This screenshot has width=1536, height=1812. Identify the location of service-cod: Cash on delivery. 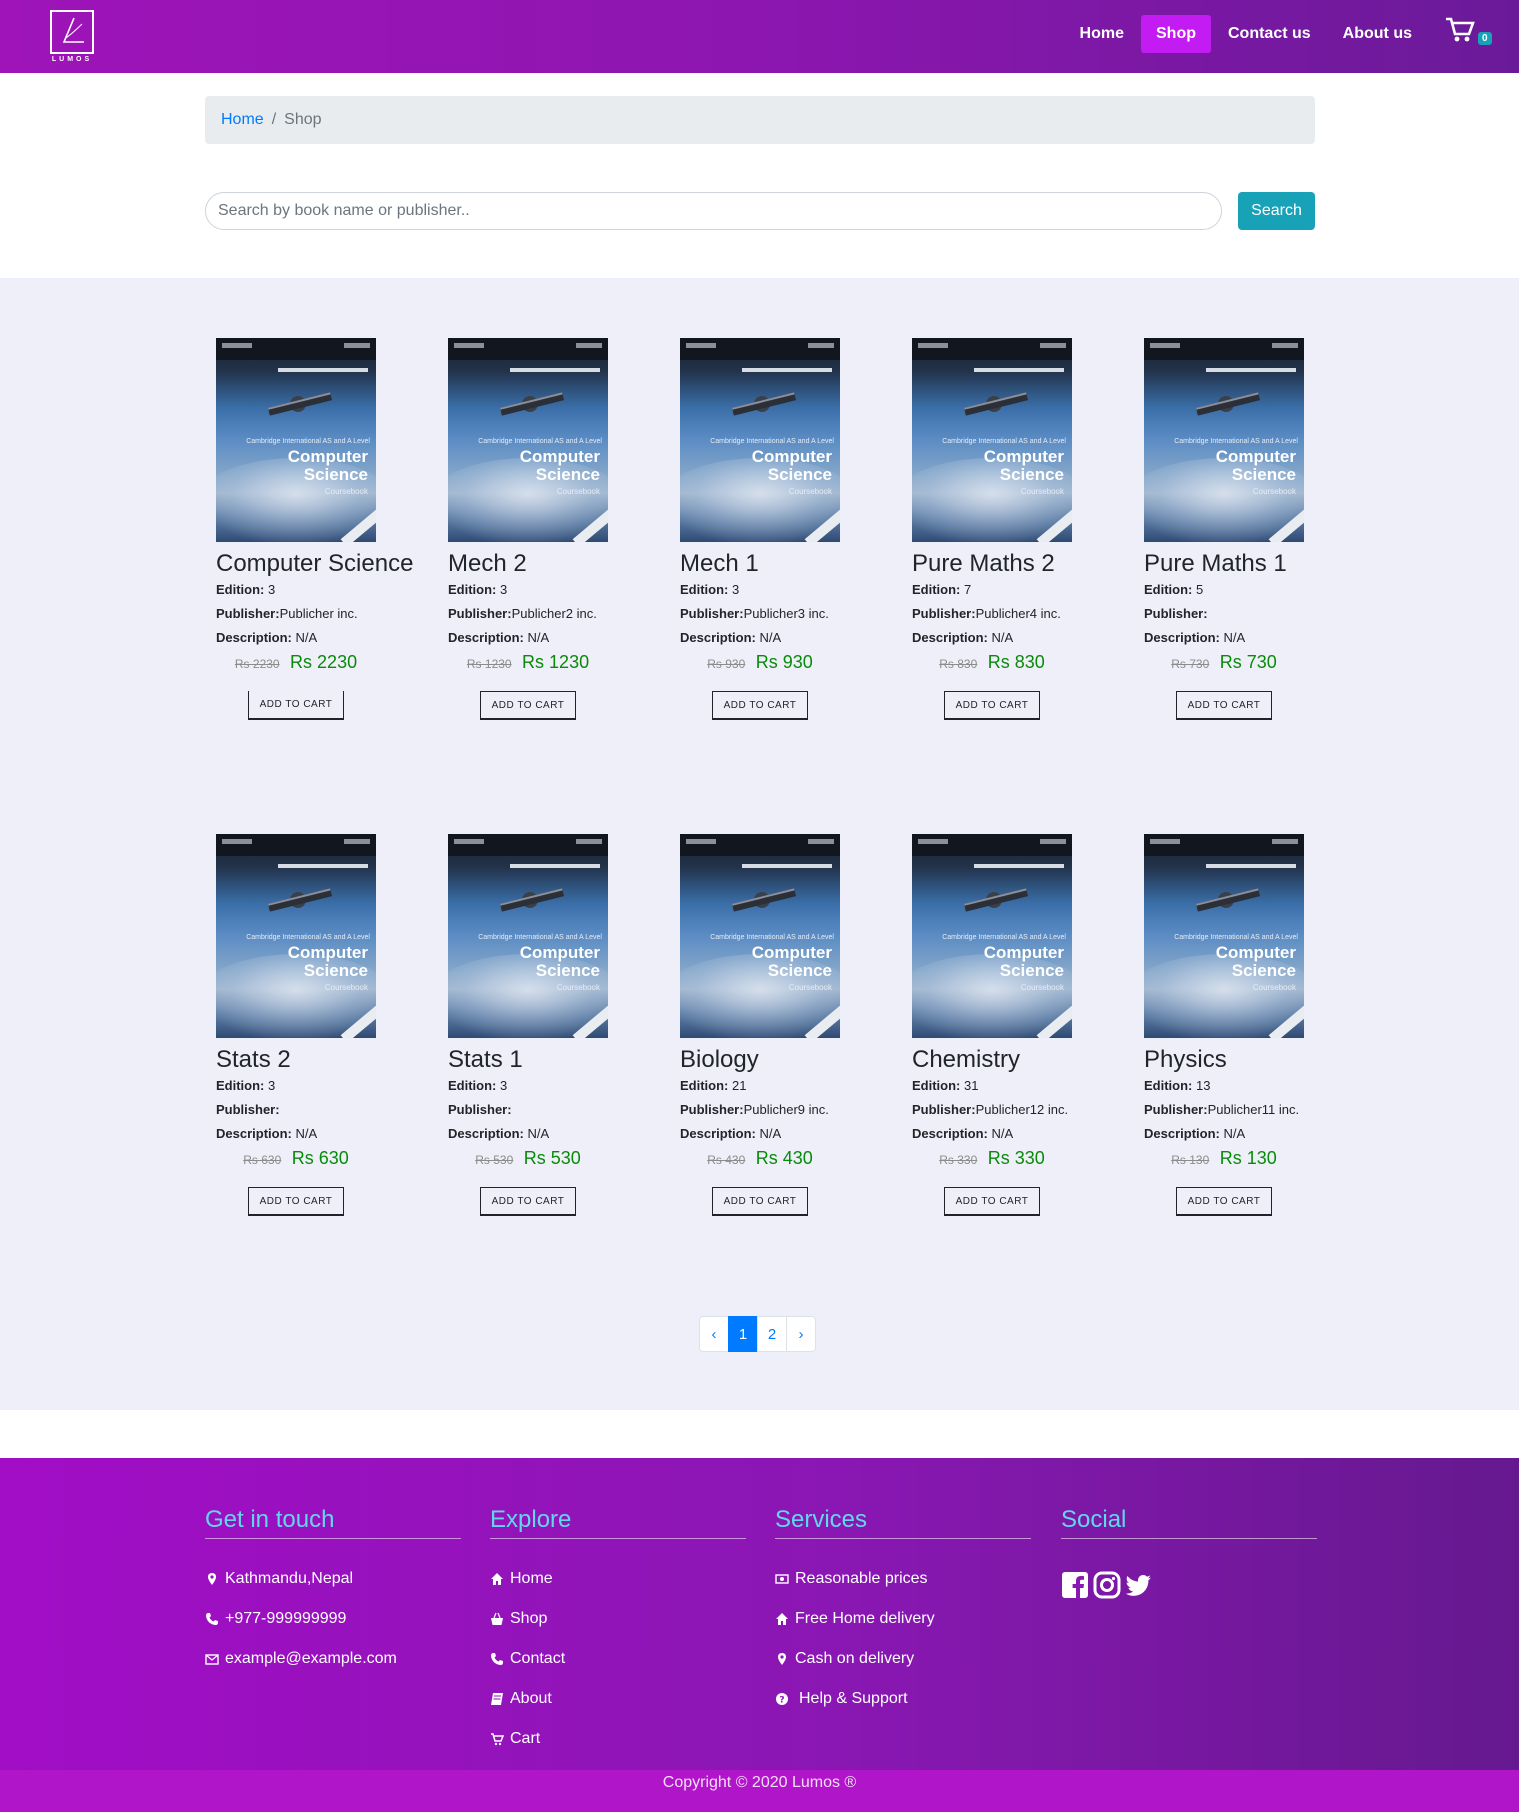
(903, 1659).